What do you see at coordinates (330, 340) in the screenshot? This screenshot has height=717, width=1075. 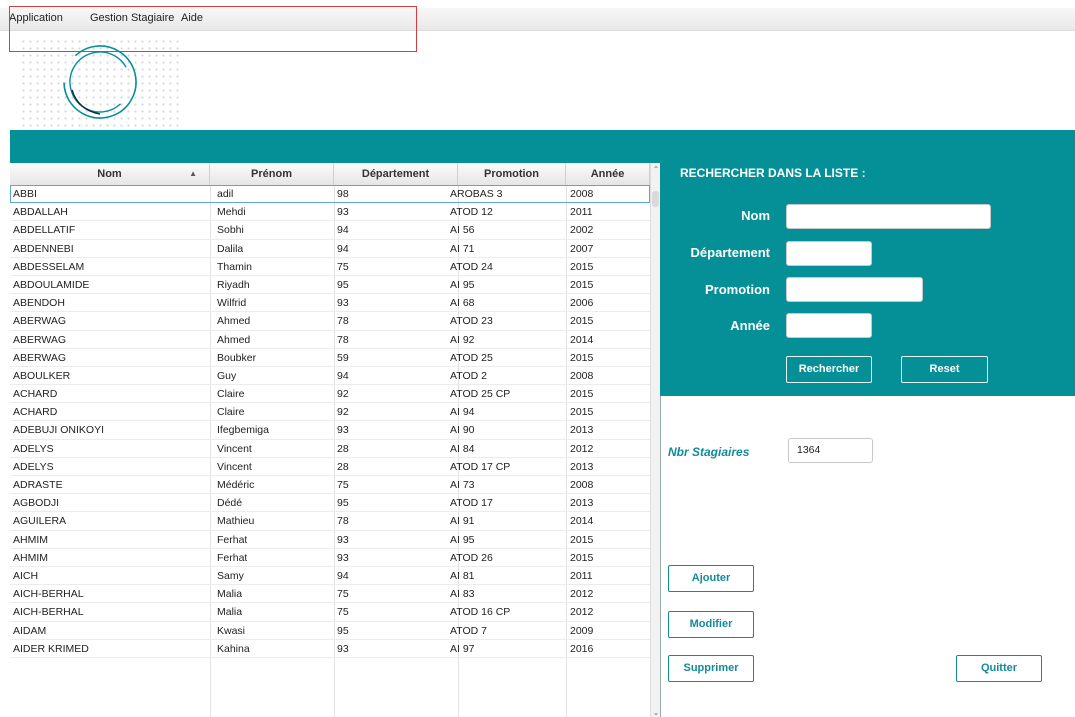 I see `table-row: ABERWAG Ahmed 78 AI 92 2014` at bounding box center [330, 340].